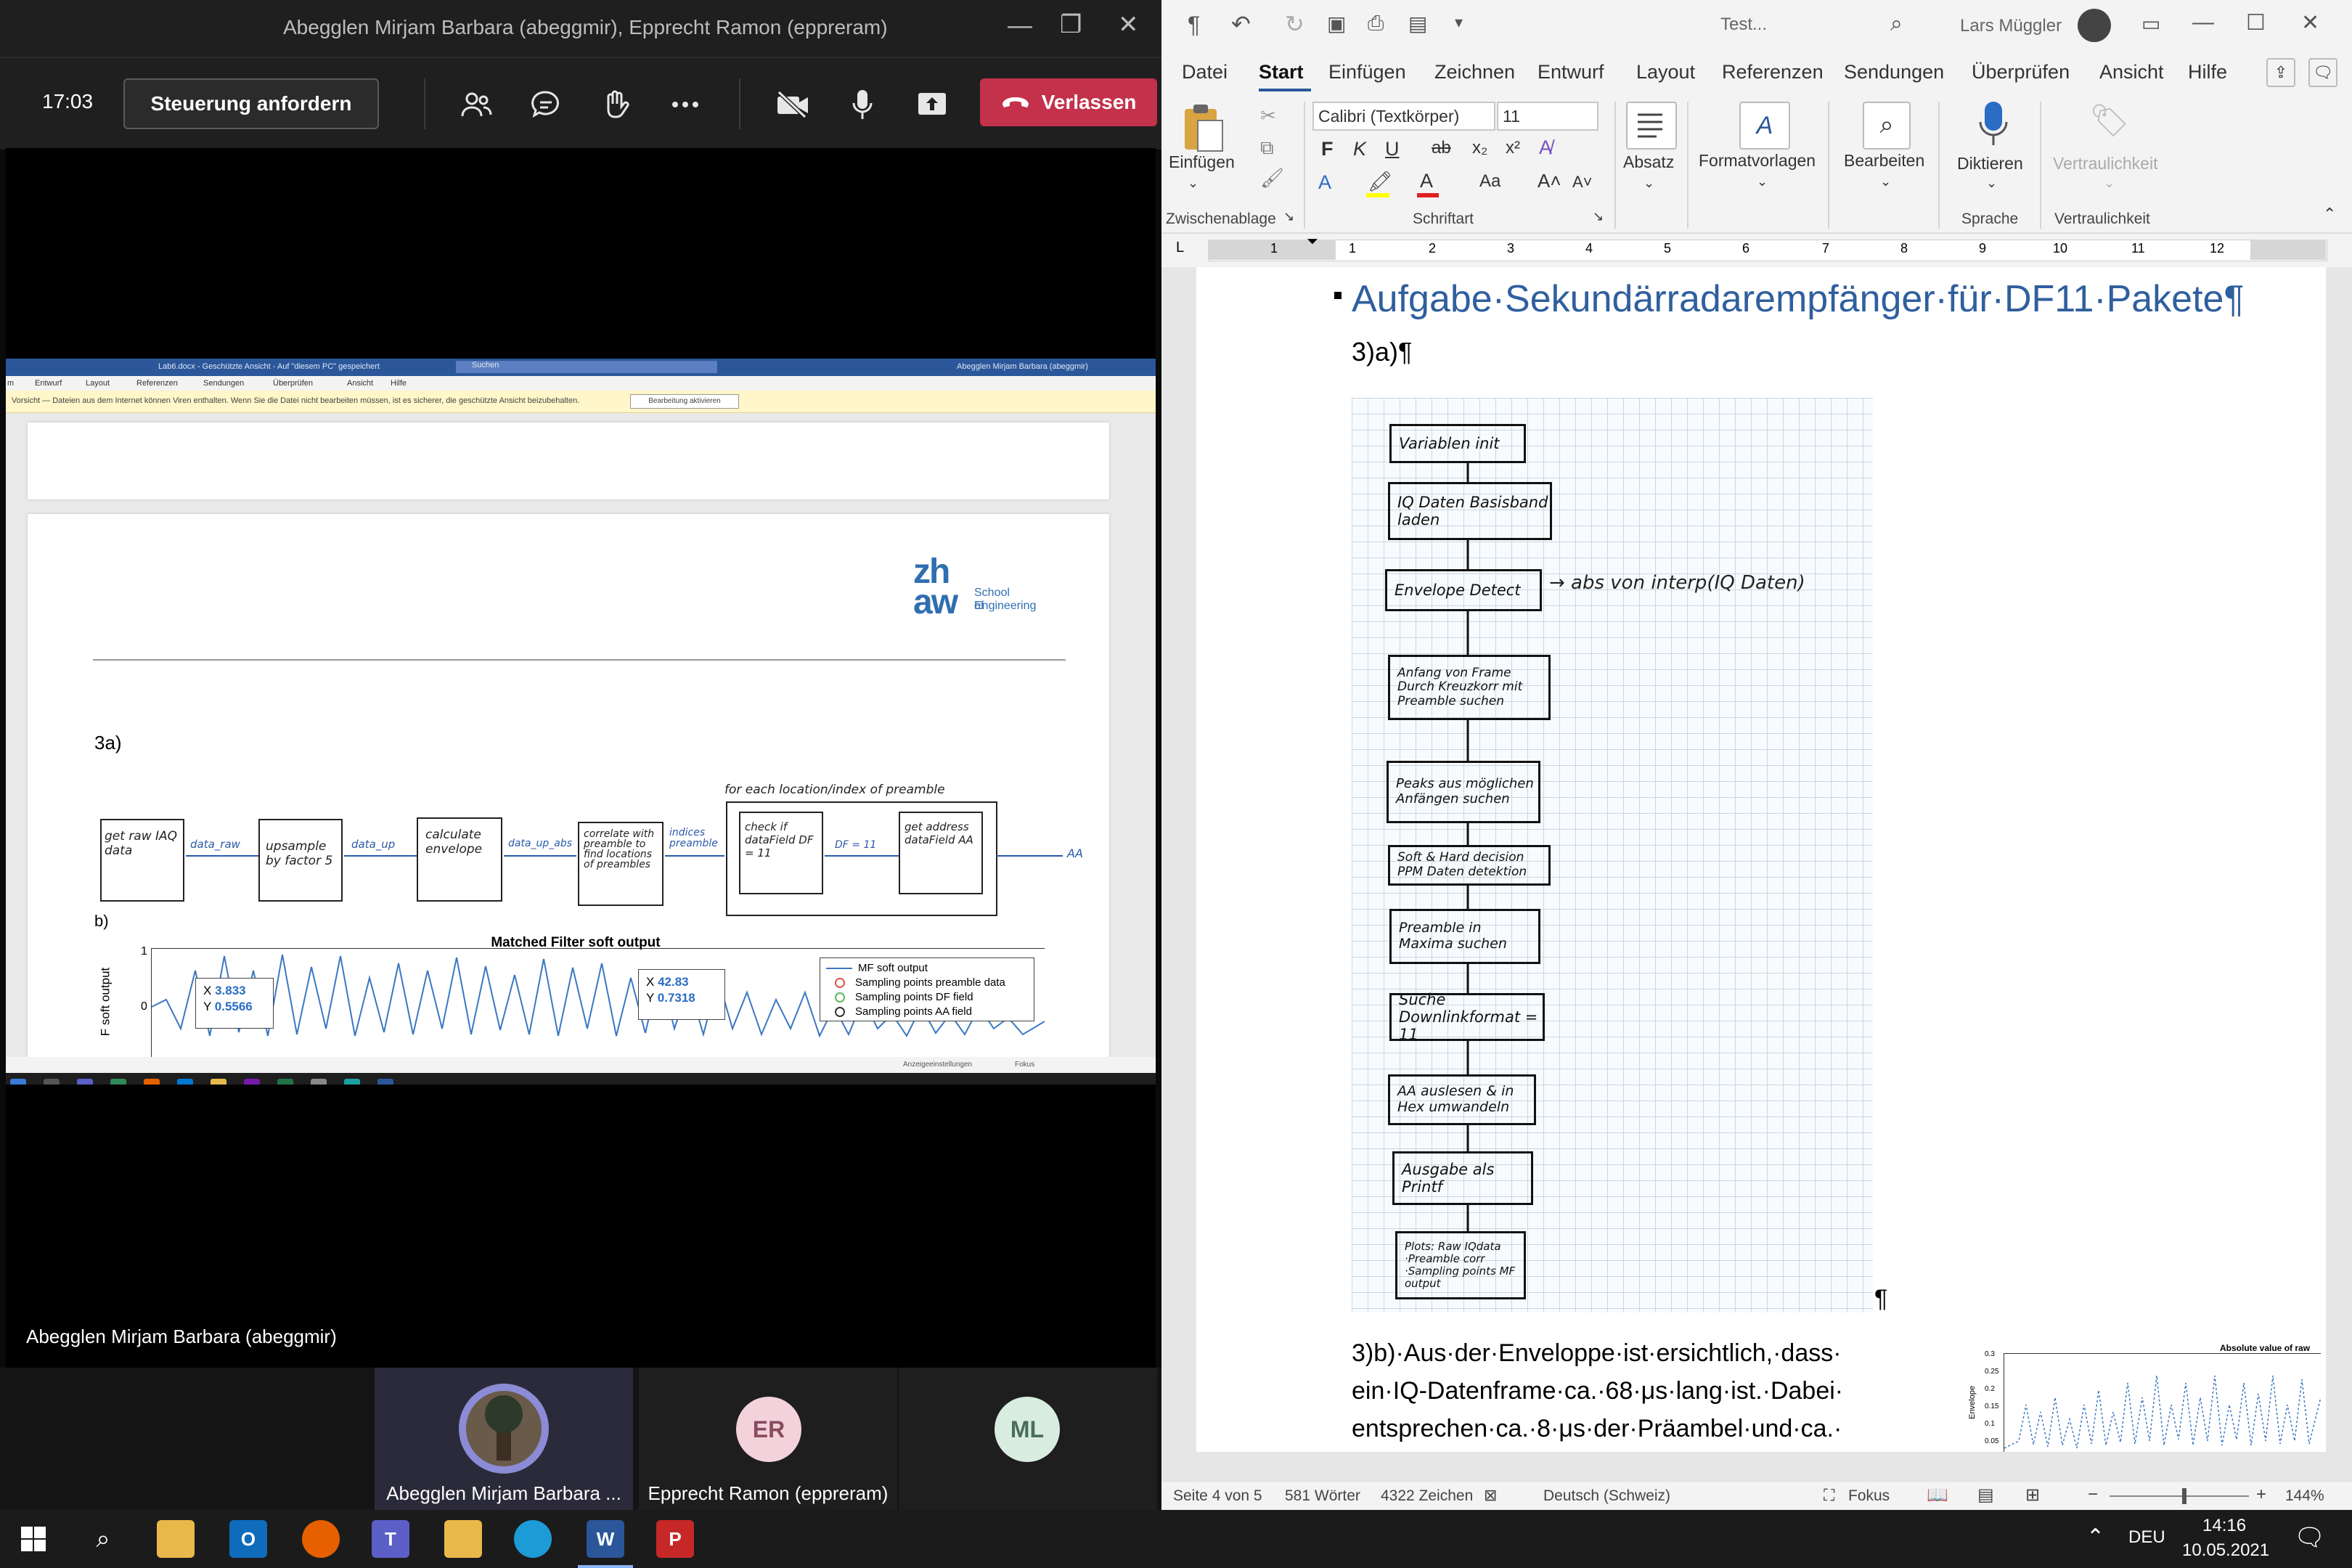 The width and height of the screenshot is (2352, 1568). Describe the element at coordinates (1180, 248) in the screenshot. I see `tab-selector-icon: L` at that location.